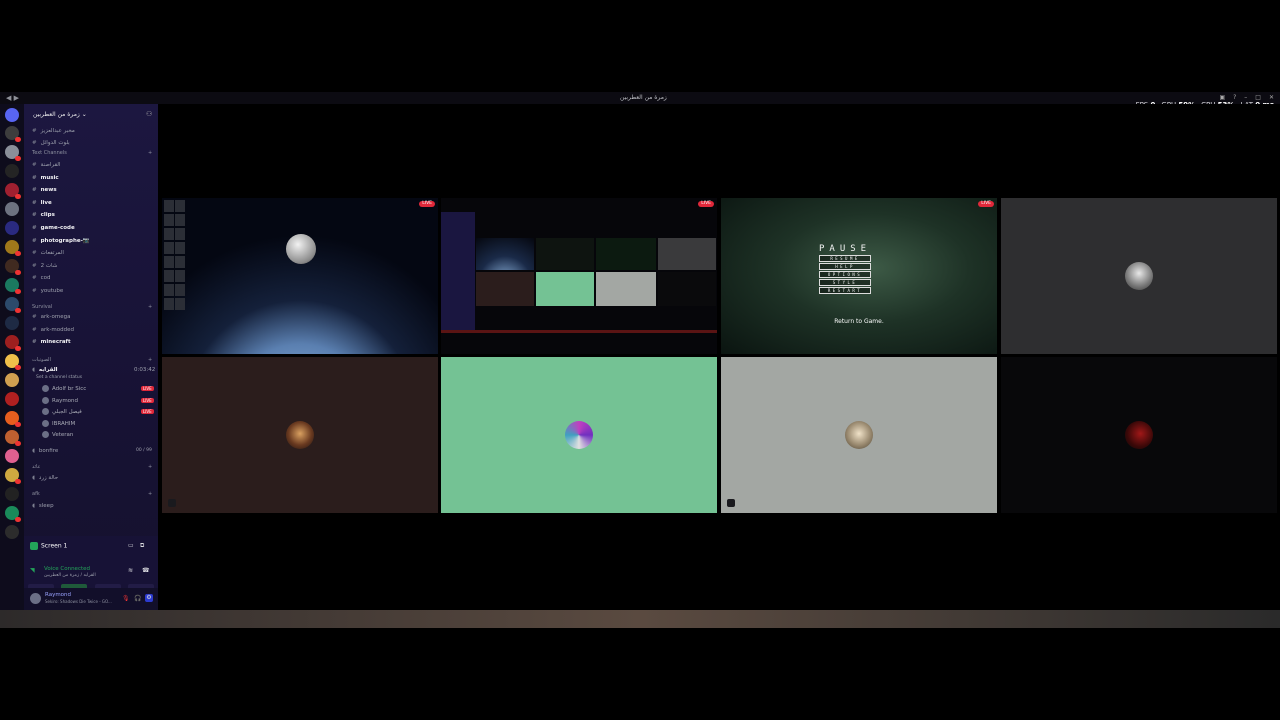 The height and width of the screenshot is (720, 1280). Describe the element at coordinates (93, 178) in the screenshot. I see `channel-item: # music` at that location.